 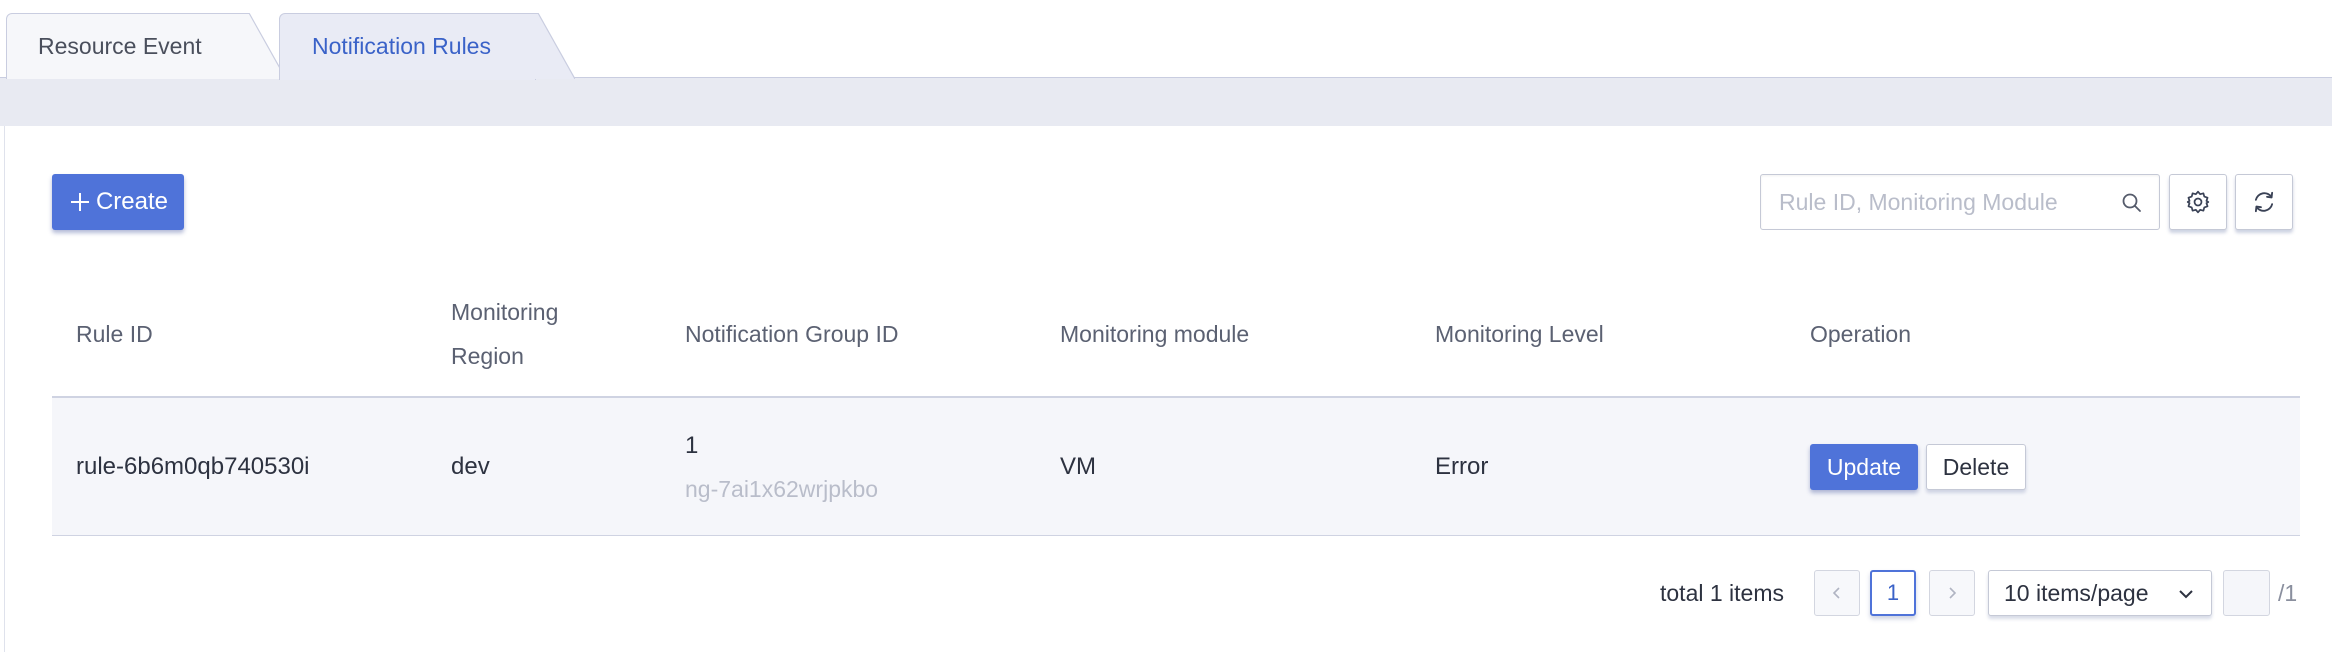 I want to click on chevron-right-icon, so click(x=1953, y=593).